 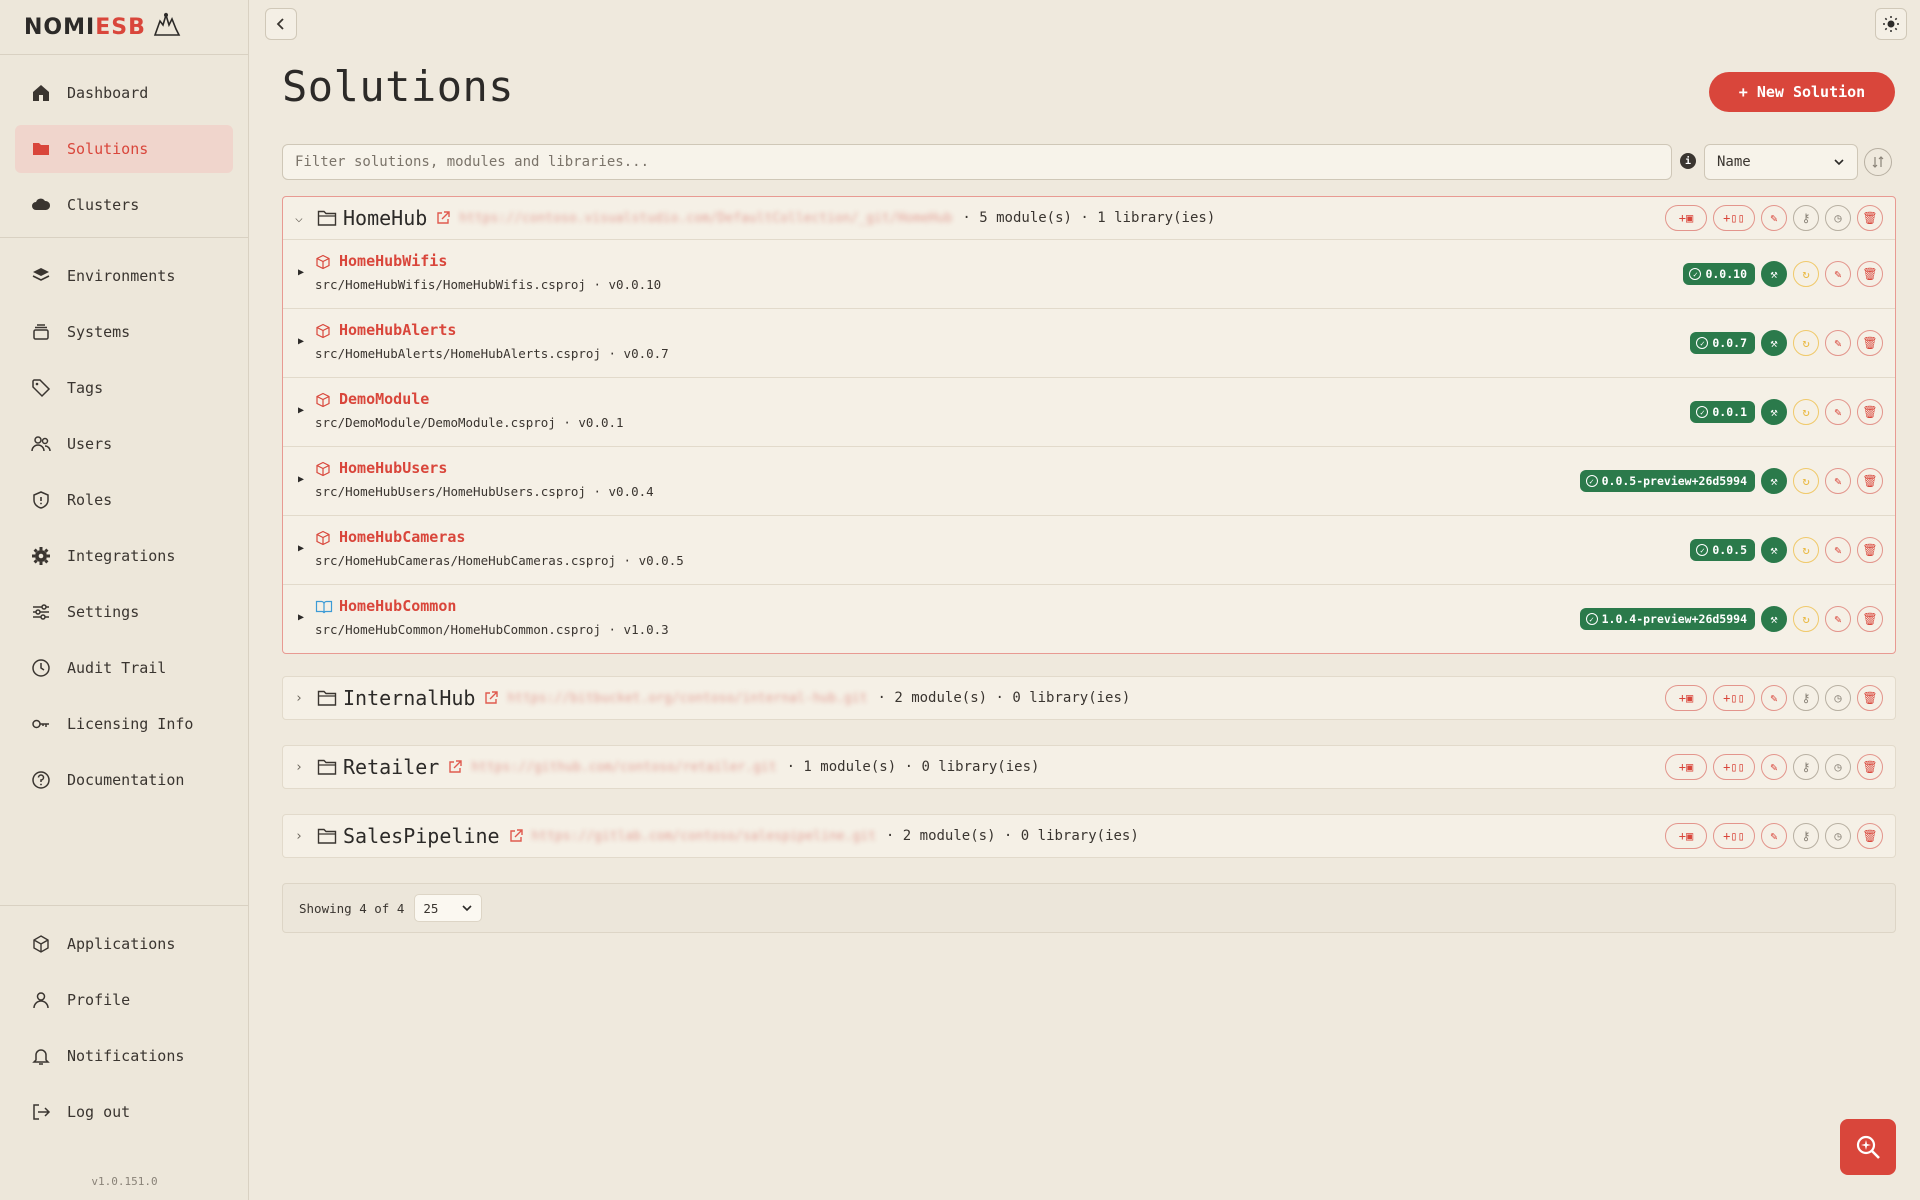 What do you see at coordinates (1688, 161) in the screenshot?
I see `filter-info-icon: i` at bounding box center [1688, 161].